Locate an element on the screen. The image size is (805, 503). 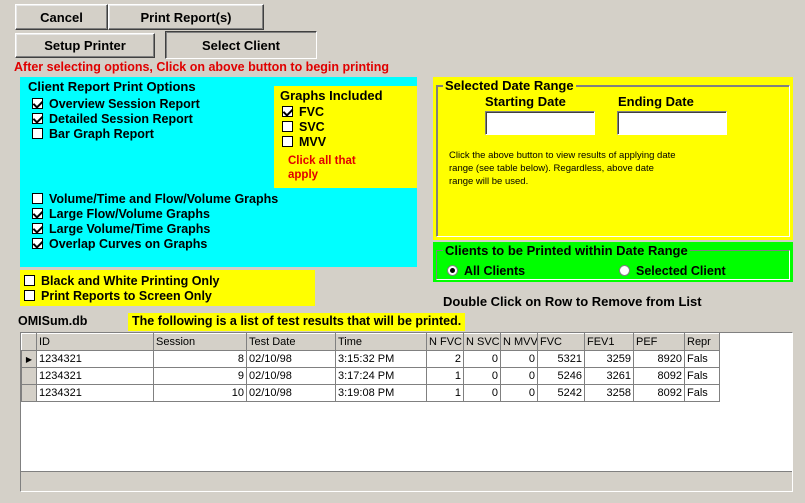
column-header: Session is located at coordinates (200, 342).